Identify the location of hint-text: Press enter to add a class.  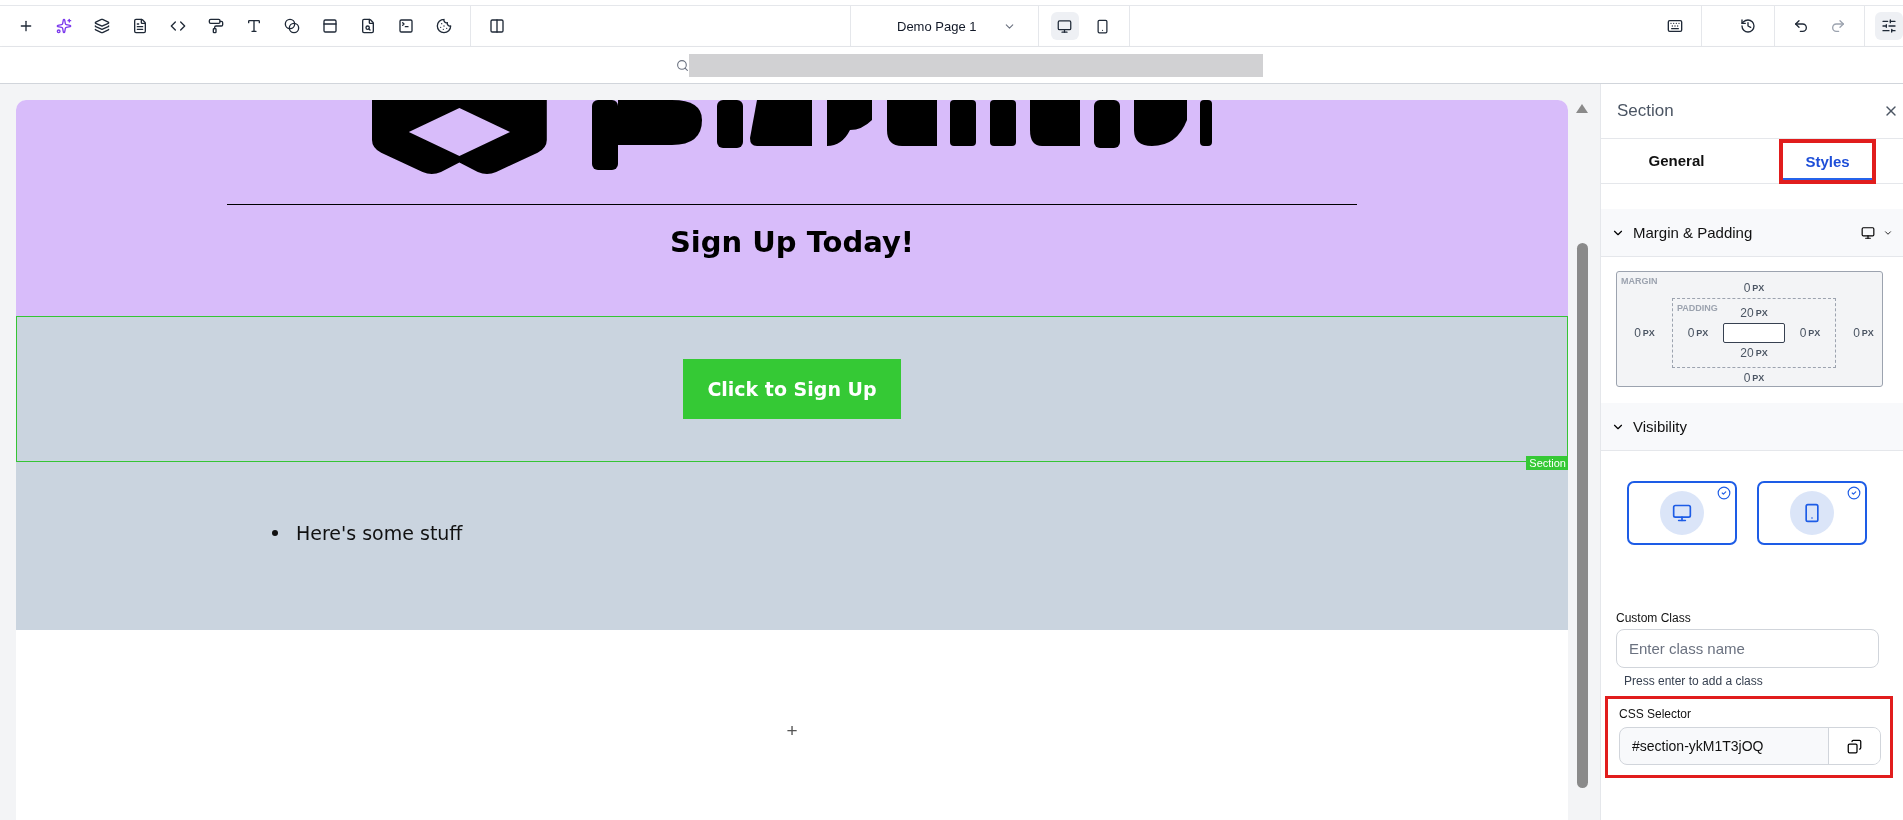
(1694, 681).